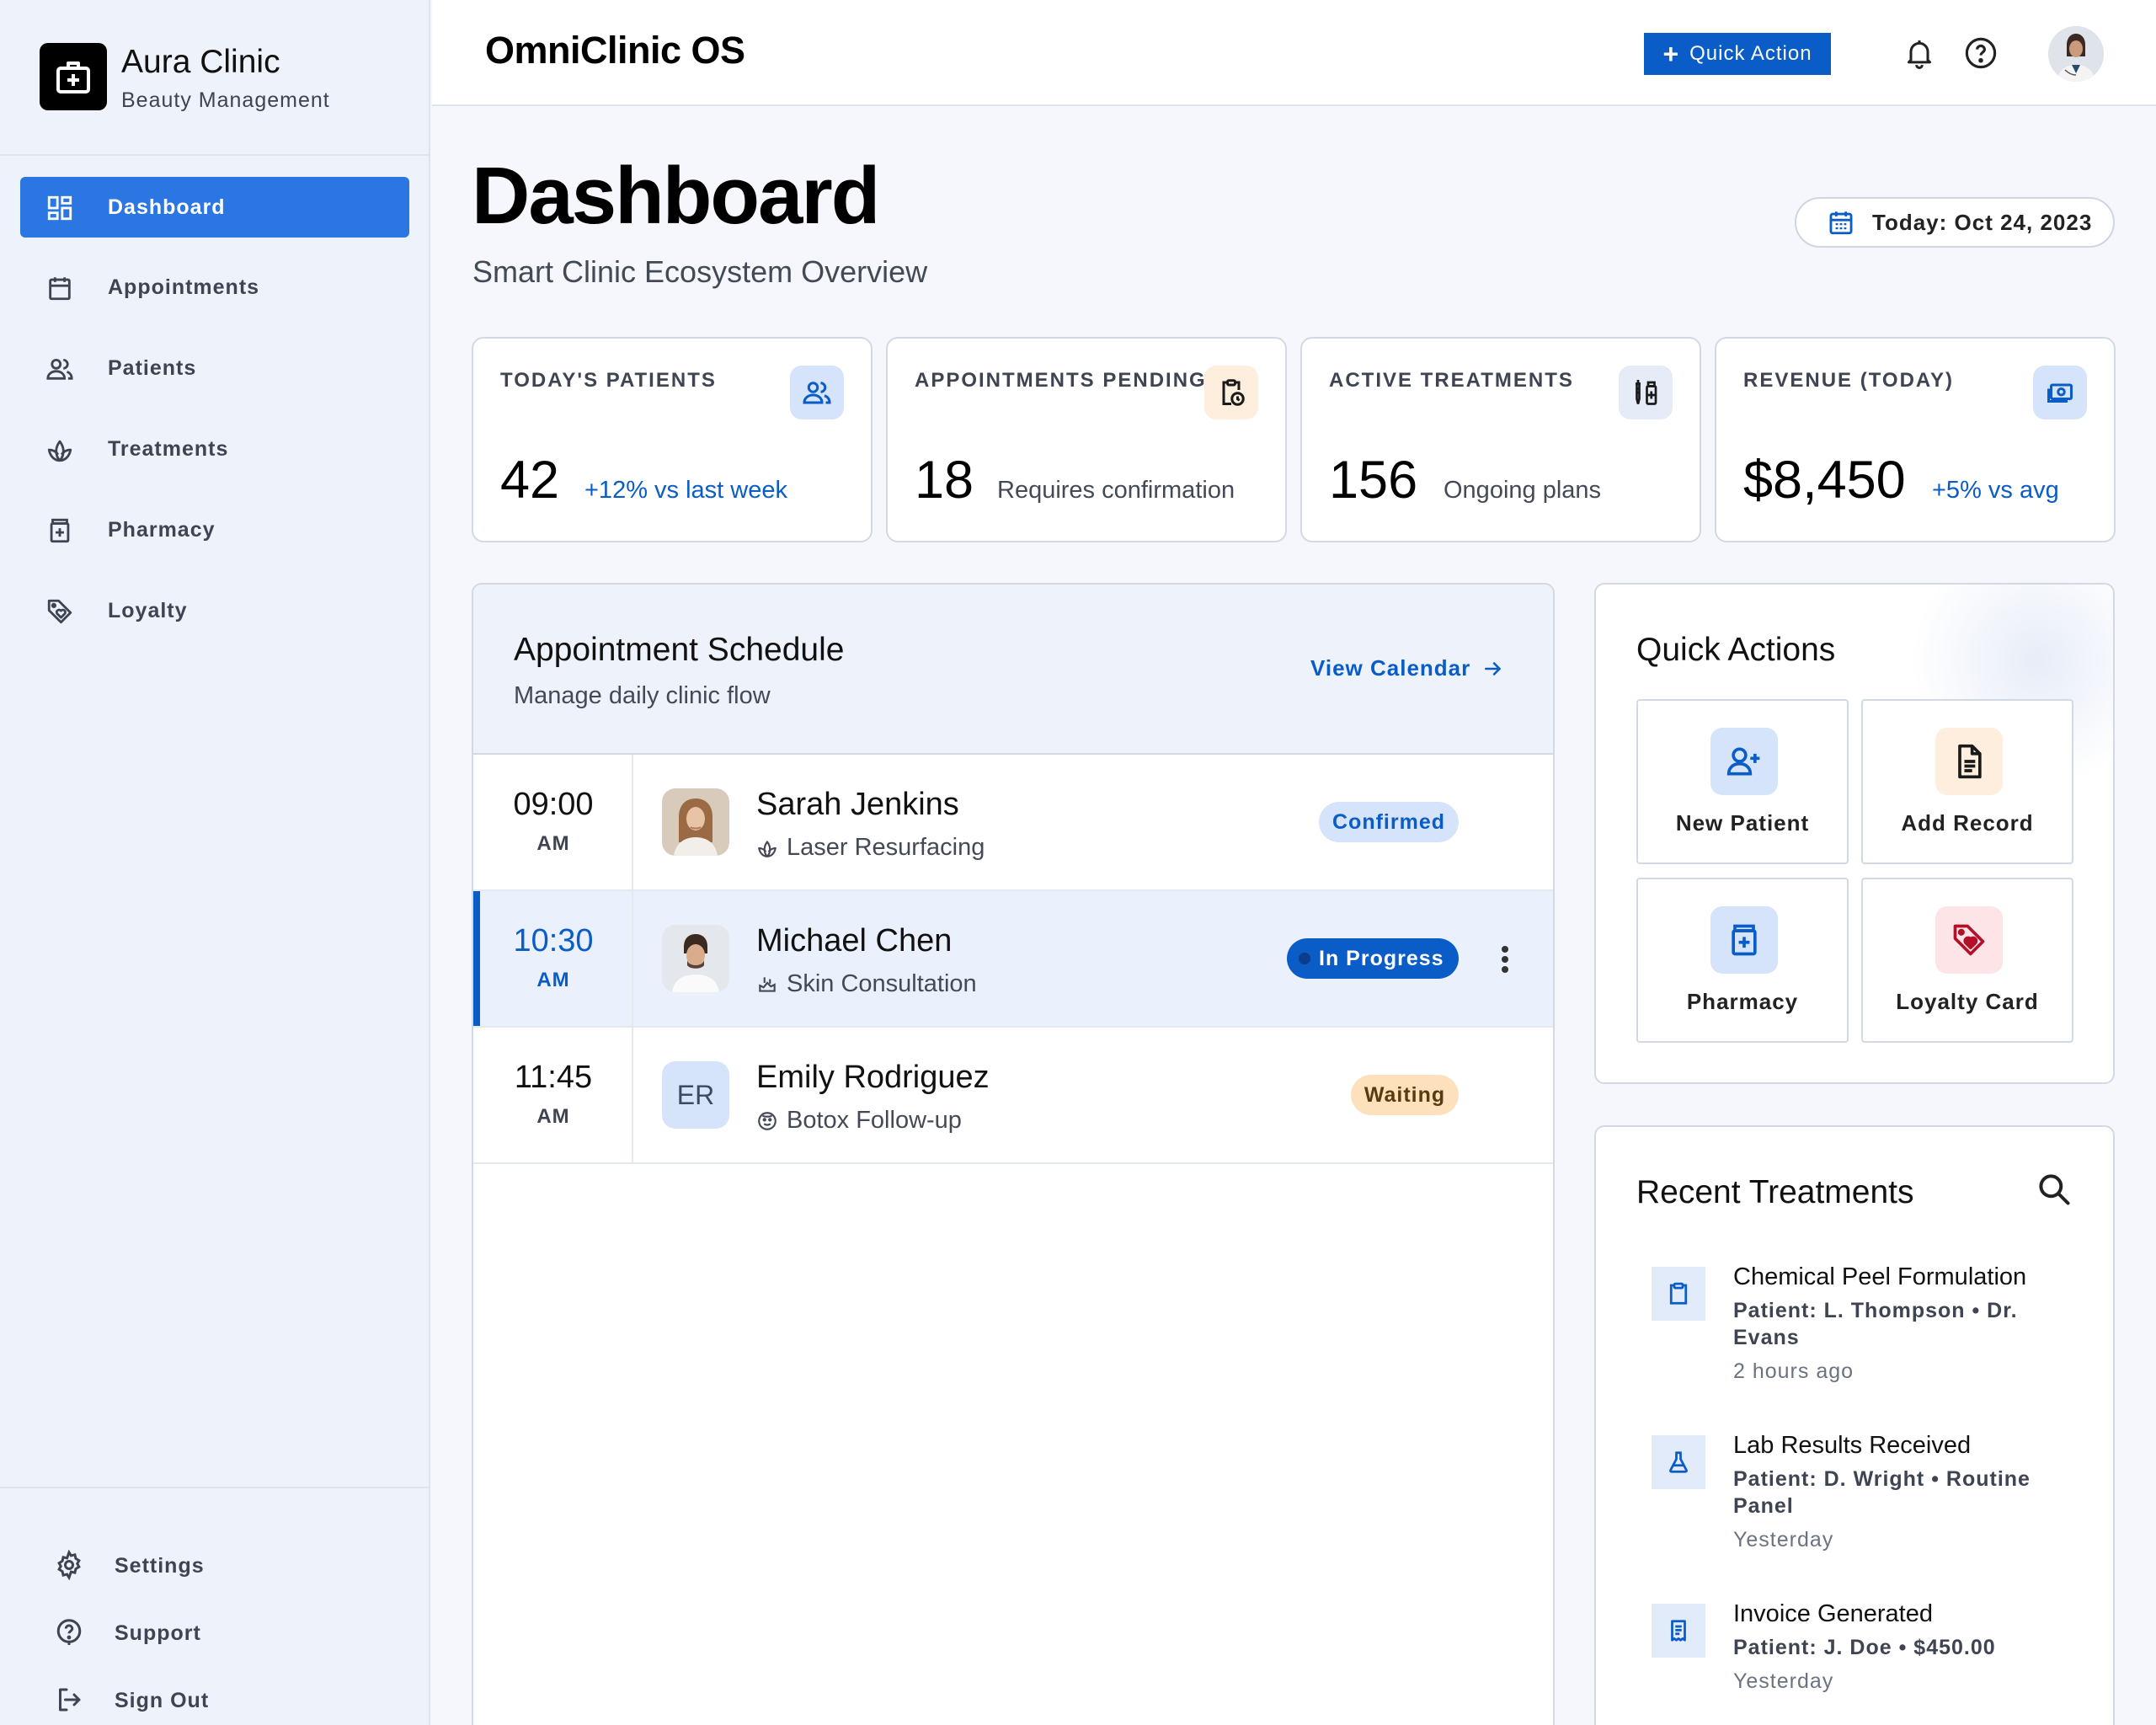 The height and width of the screenshot is (1725, 2156). Describe the element at coordinates (1646, 392) in the screenshot. I see `syringe-icon` at that location.